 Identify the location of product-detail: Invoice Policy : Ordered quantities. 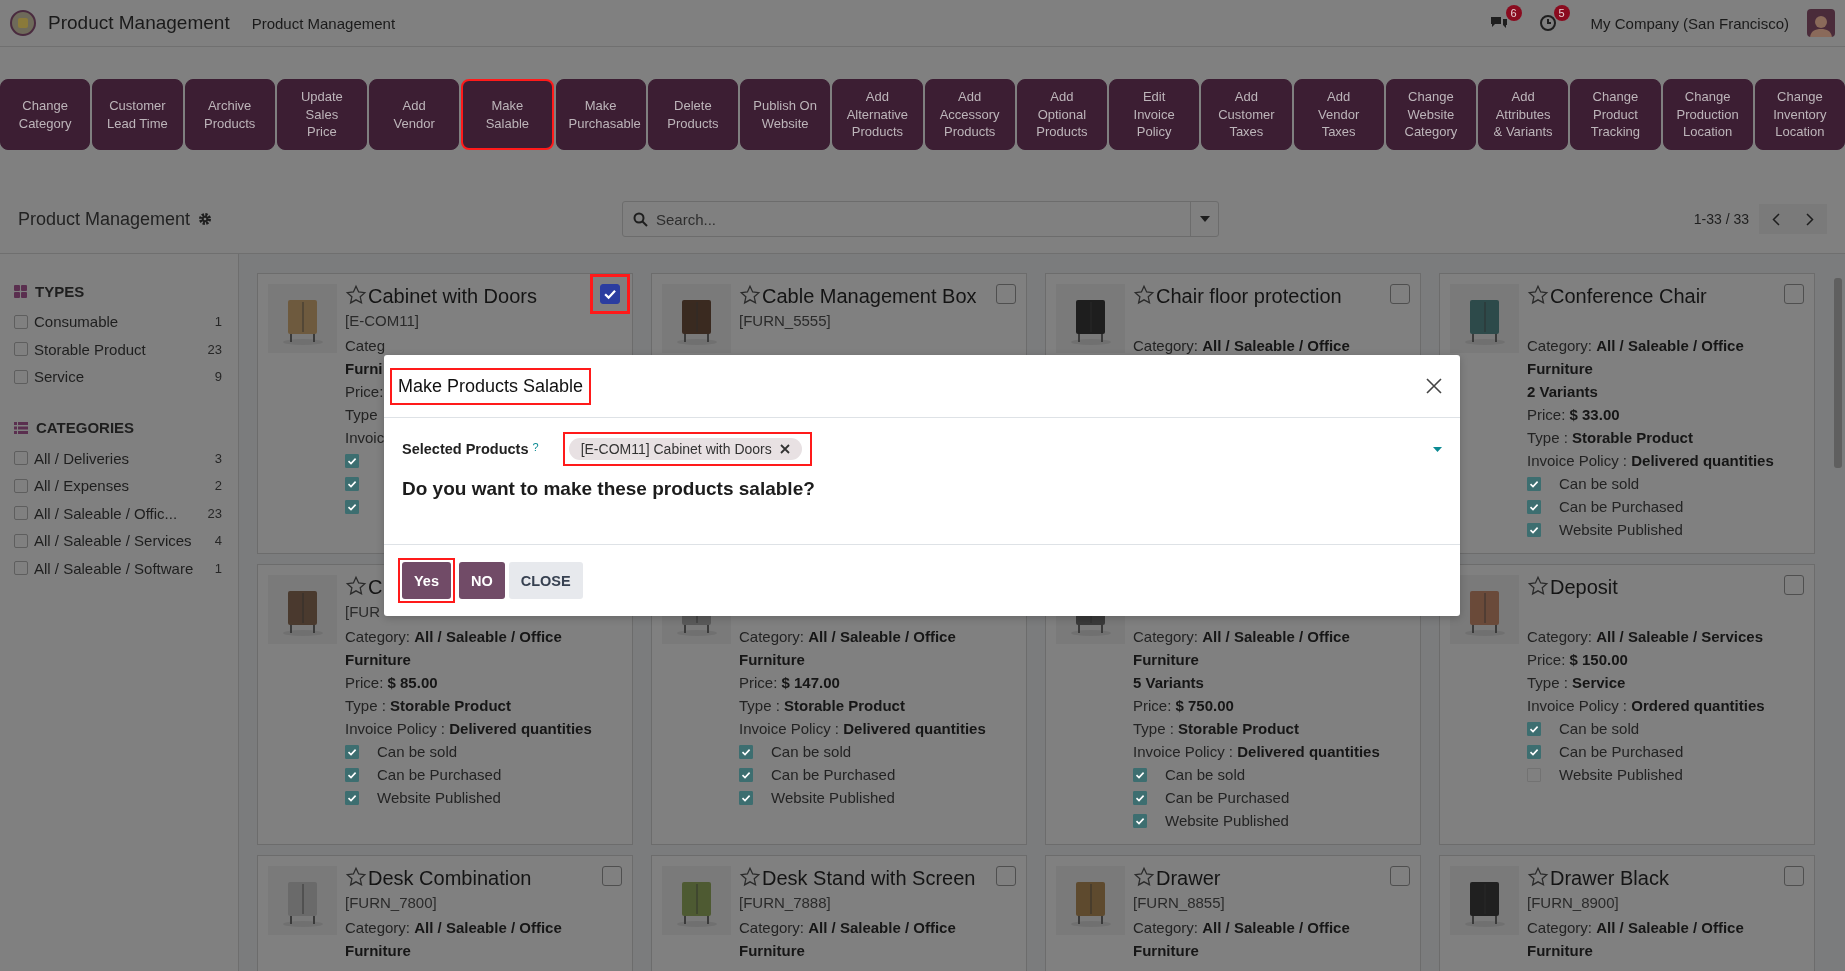
(1646, 706).